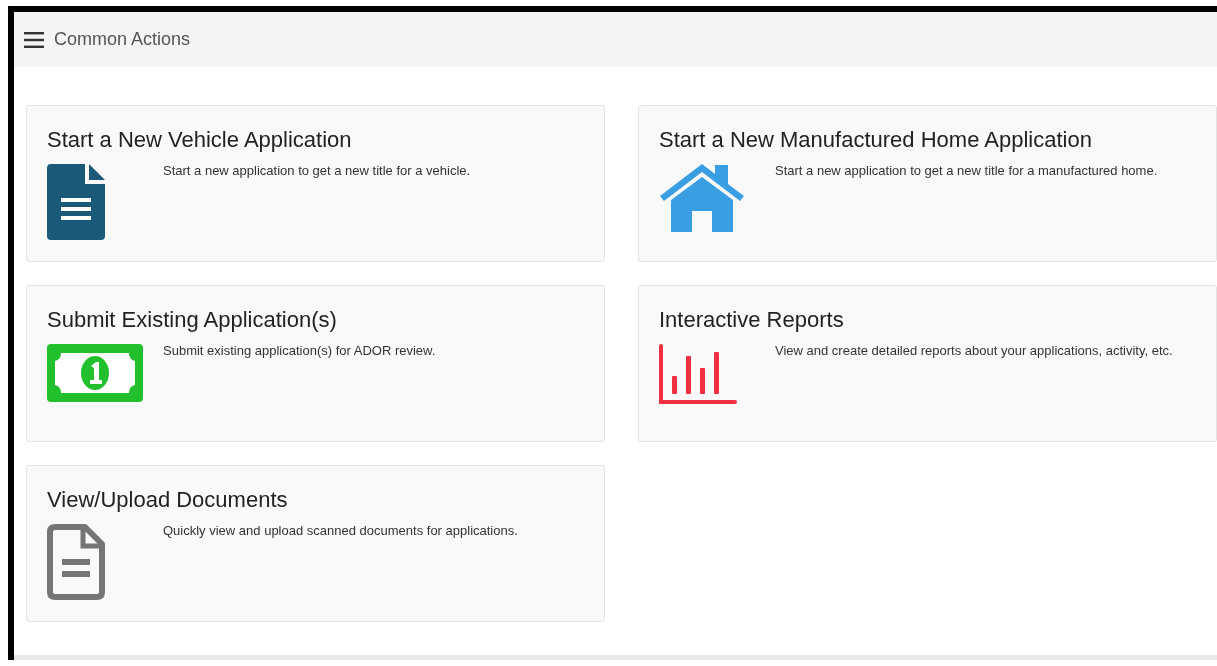  I want to click on bar-chart-icon, so click(698, 374).